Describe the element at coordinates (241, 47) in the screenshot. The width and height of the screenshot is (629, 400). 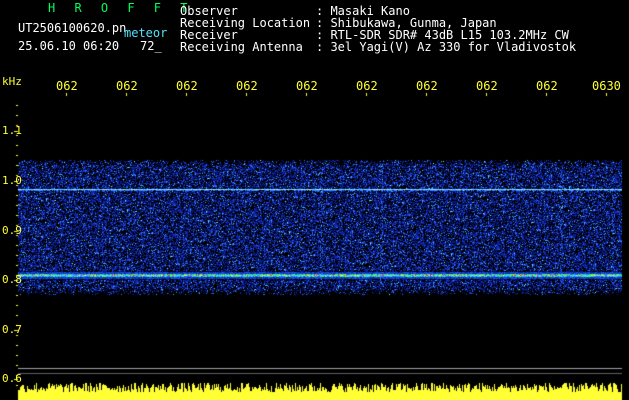
I see `antenna-key: Receiving Antenna` at that location.